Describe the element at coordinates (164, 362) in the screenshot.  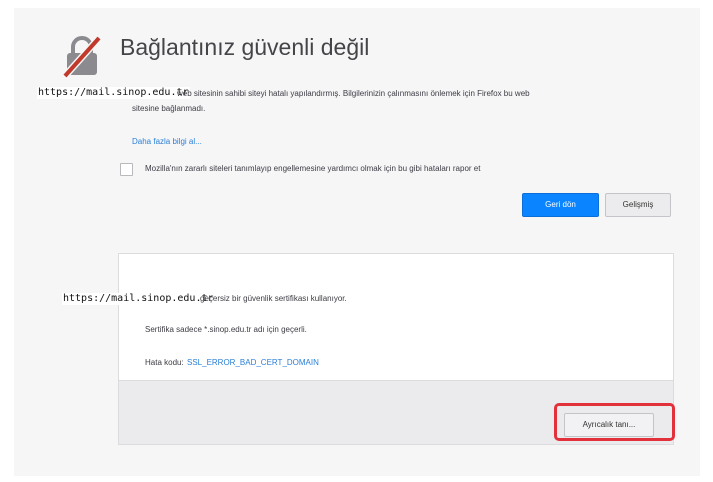
I see `error-code-label: Hata kodu:` at that location.